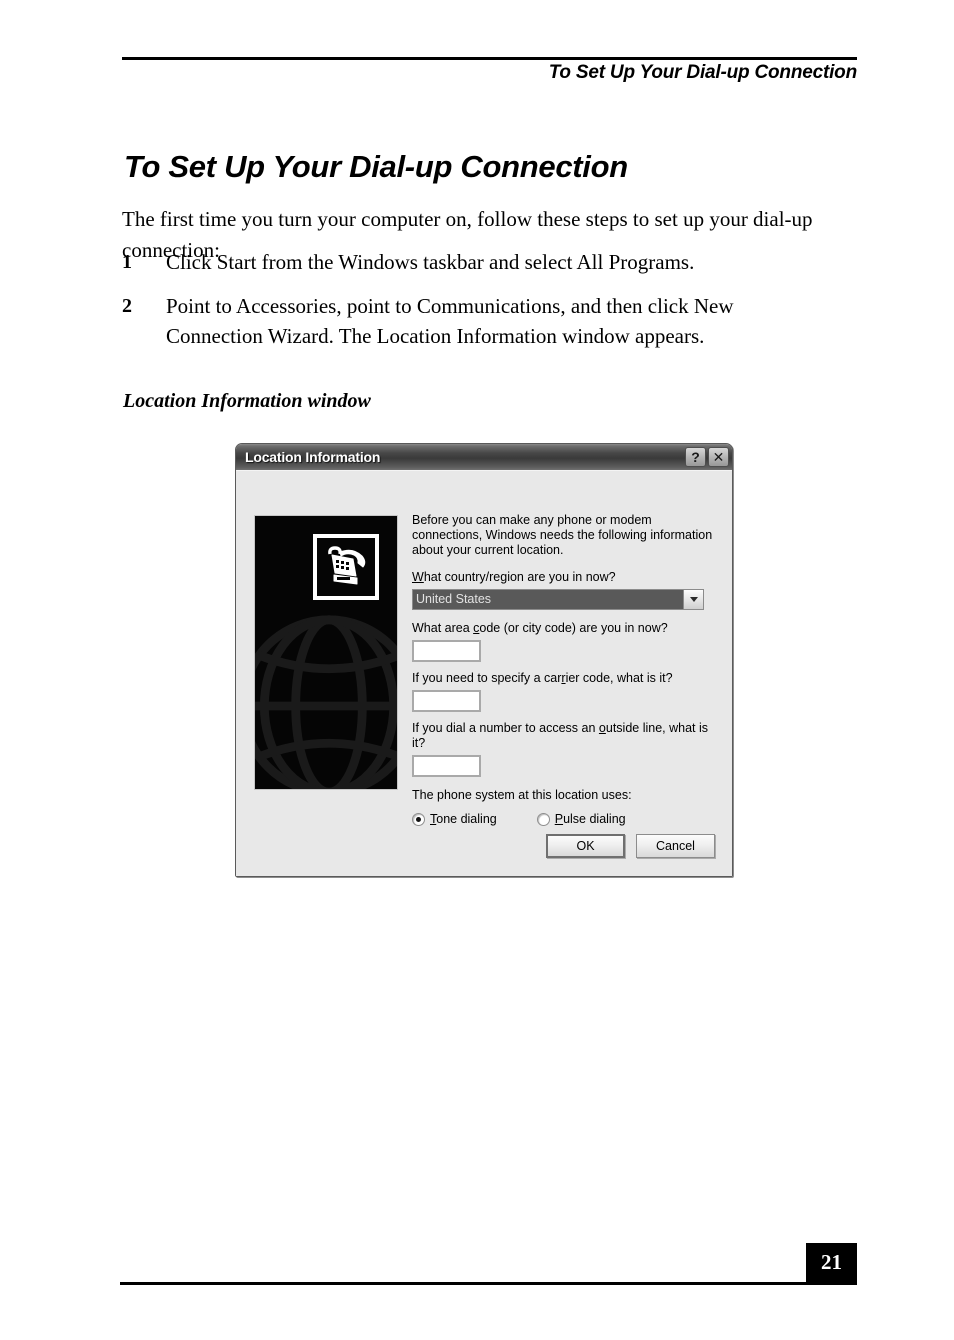 The width and height of the screenshot is (954, 1340). I want to click on radio-pulse-dialing: Pulse dialing, so click(581, 819).